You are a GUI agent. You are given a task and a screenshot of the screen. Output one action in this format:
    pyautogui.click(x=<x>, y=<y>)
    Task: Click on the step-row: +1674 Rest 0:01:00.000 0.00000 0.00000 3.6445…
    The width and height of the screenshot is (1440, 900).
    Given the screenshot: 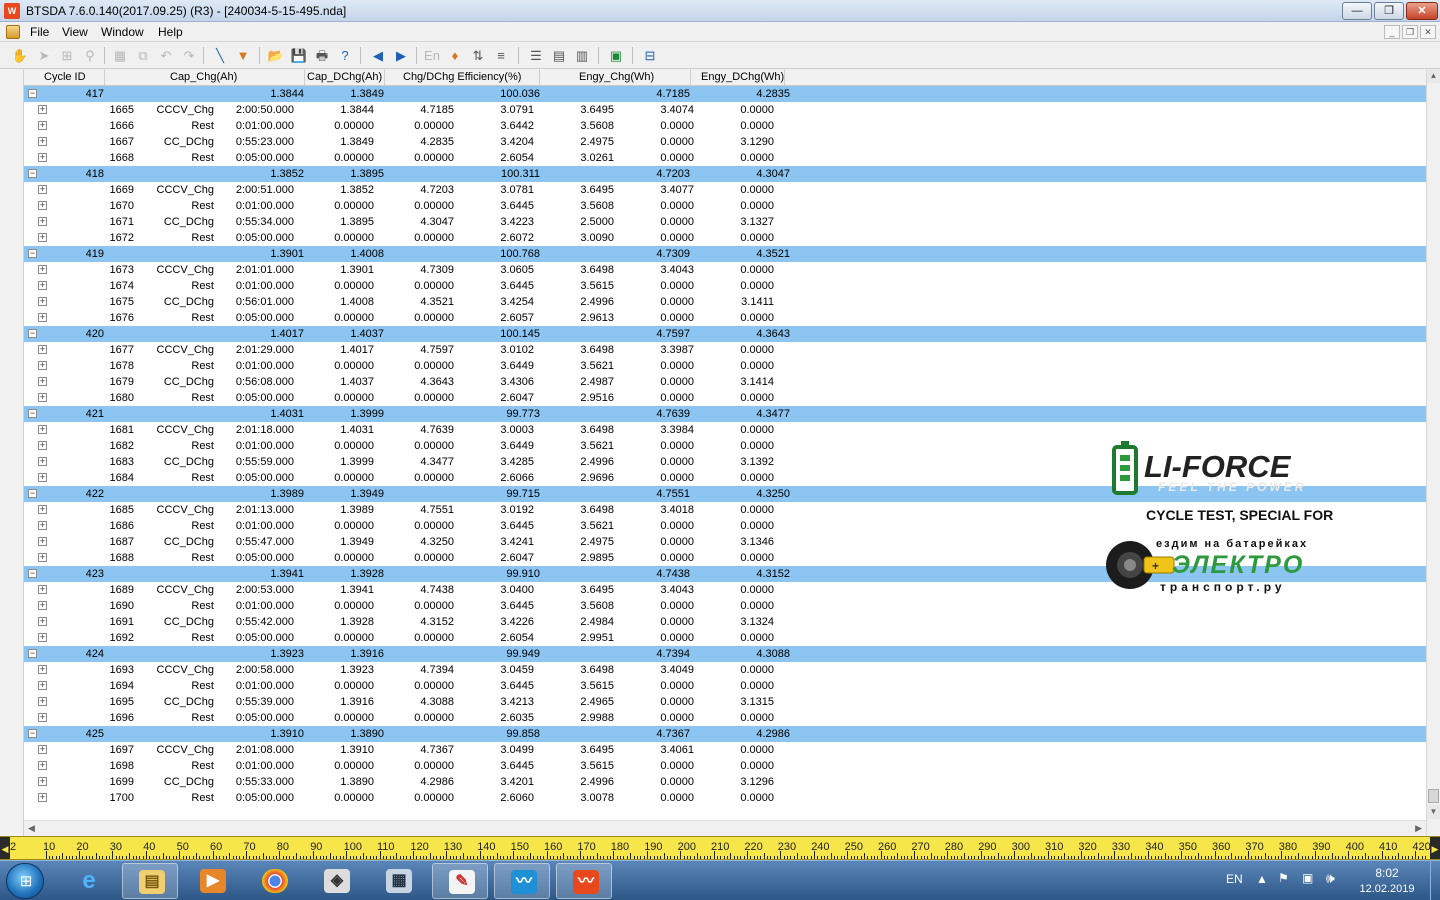 What is the action you would take?
    pyautogui.click(x=725, y=286)
    